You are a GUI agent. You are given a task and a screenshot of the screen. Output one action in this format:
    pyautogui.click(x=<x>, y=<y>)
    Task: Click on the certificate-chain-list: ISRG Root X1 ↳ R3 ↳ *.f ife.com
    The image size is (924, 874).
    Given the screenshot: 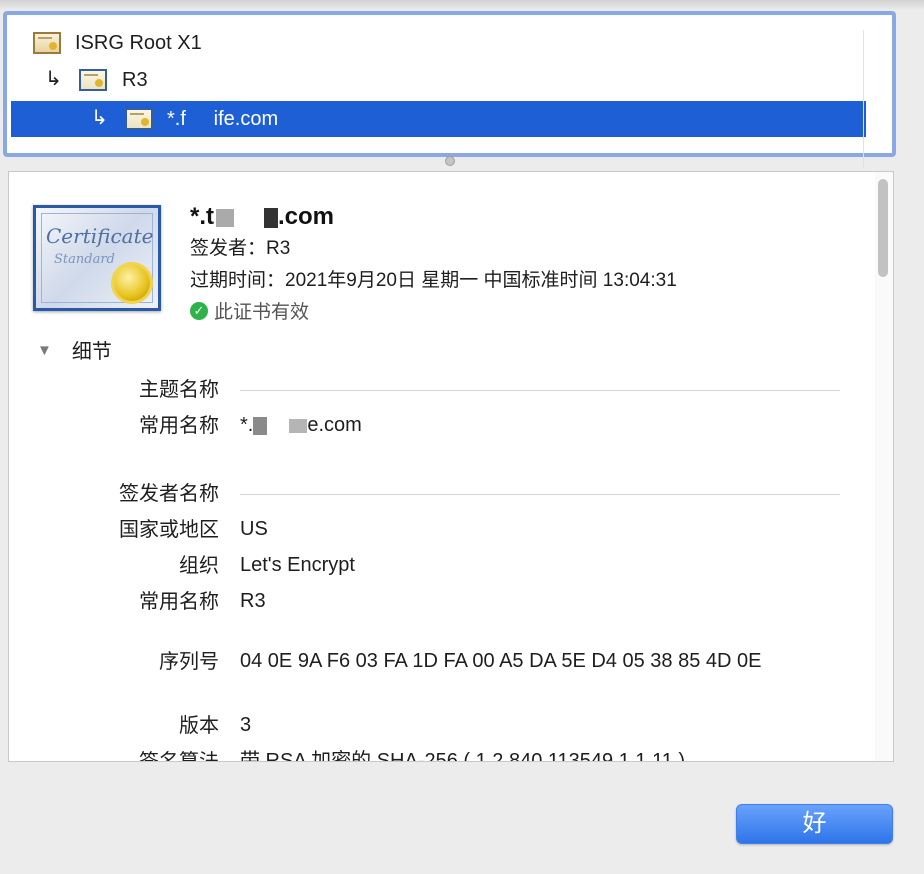 What is the action you would take?
    pyautogui.click(x=438, y=86)
    